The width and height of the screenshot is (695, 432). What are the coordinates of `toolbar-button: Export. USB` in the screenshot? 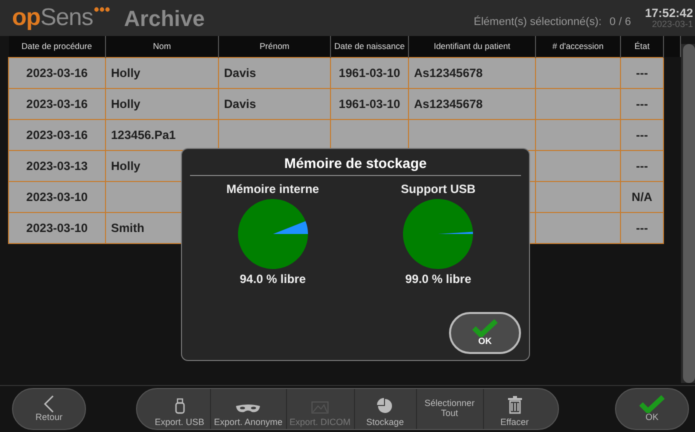 It's located at (180, 409).